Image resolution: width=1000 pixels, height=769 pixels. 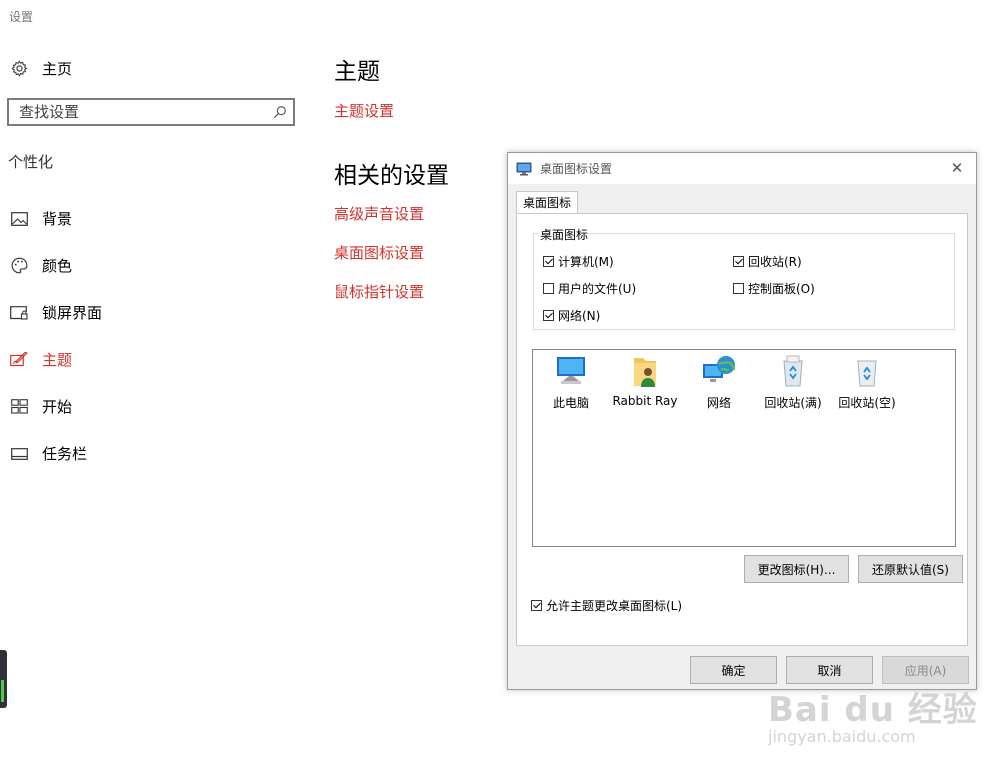 I want to click on sidebar-item-lockscreen: 锁屏界面, so click(x=150, y=312).